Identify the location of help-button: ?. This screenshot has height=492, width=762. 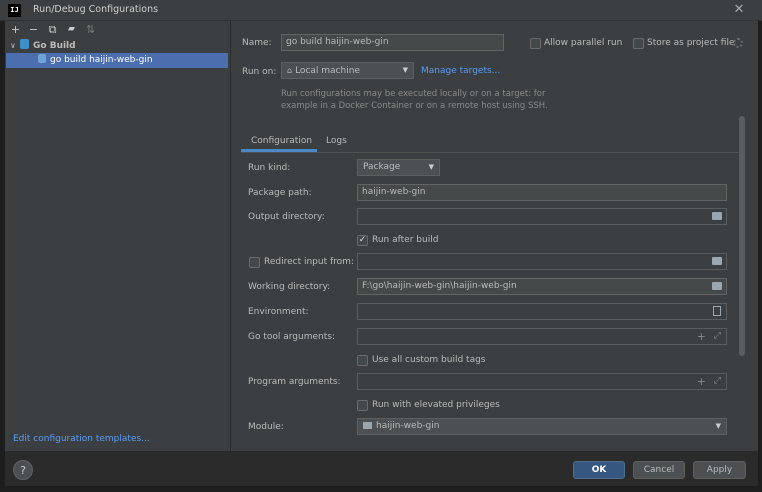
(23, 470).